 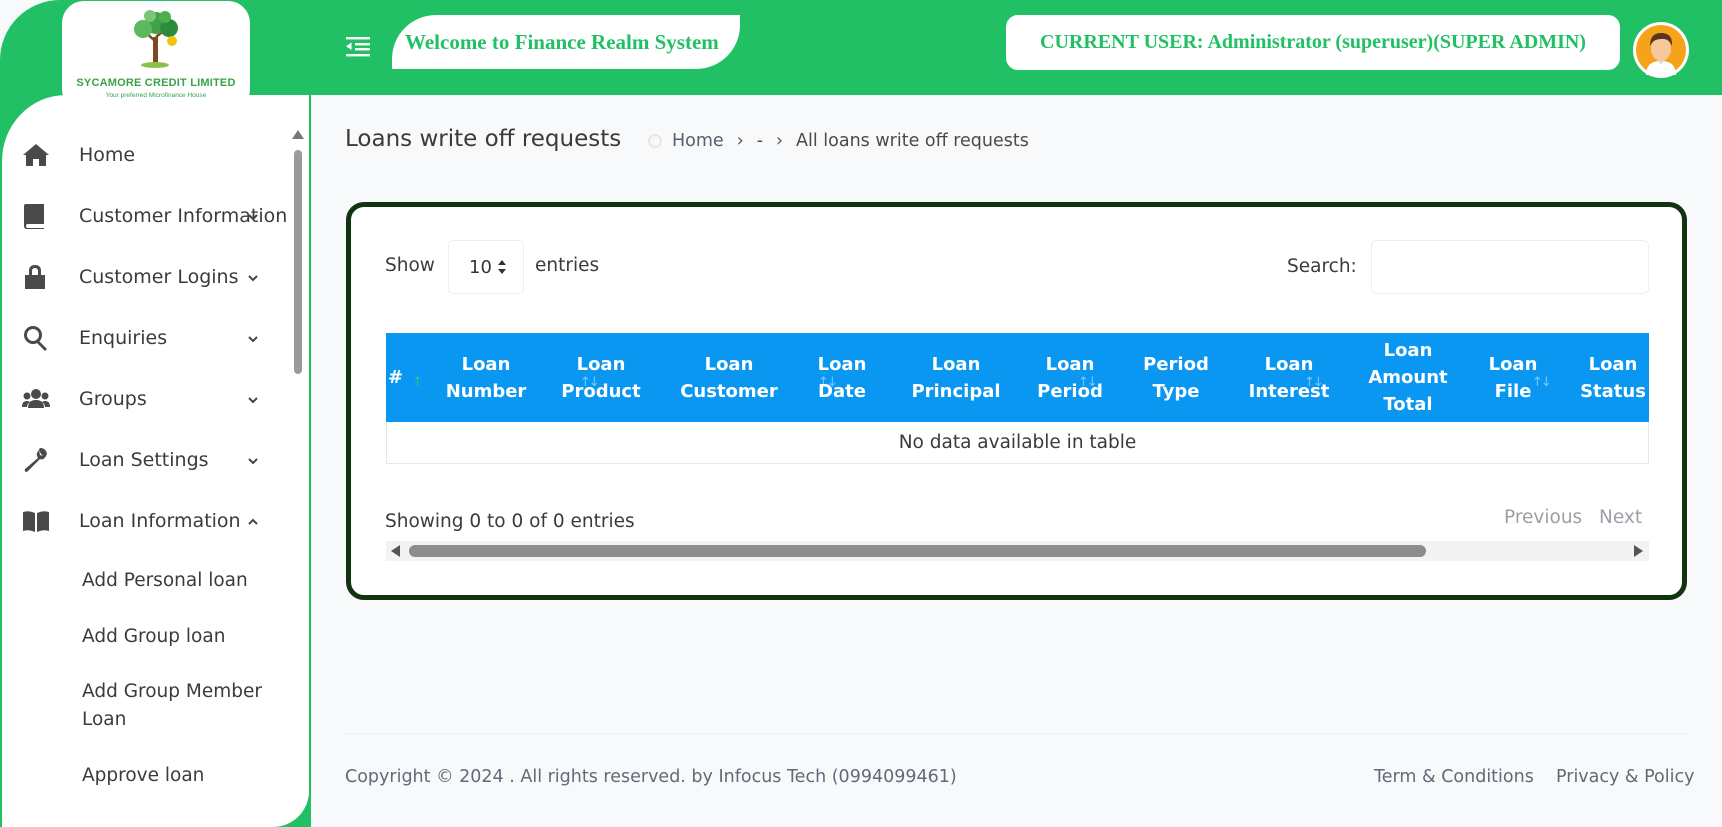 I want to click on sidebar-item-loan-information: Loan Information, so click(x=157, y=521).